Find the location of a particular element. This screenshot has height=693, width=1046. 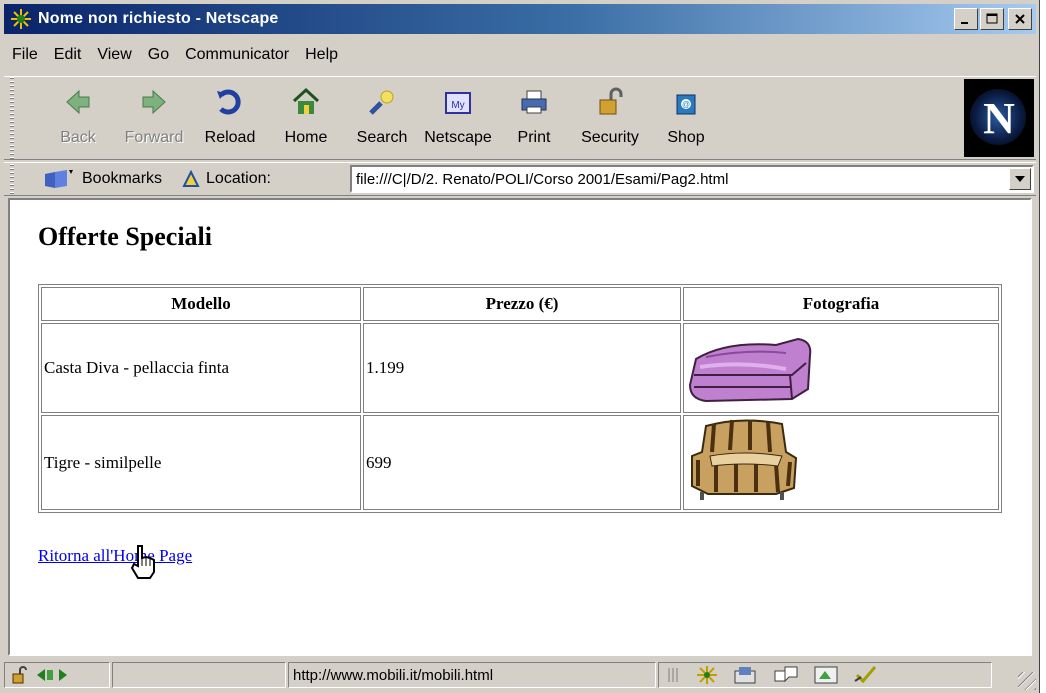

hand-cursor-icon is located at coordinates (142, 562).